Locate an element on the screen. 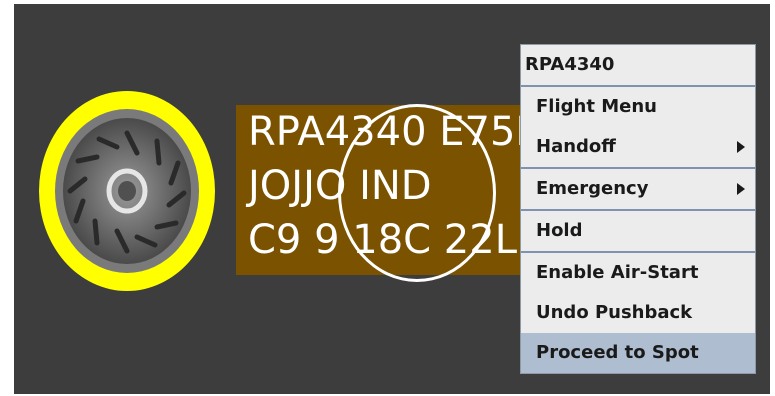 The width and height of the screenshot is (775, 396). menu-item-undo-pushback: Undo Pushback is located at coordinates (638, 313).